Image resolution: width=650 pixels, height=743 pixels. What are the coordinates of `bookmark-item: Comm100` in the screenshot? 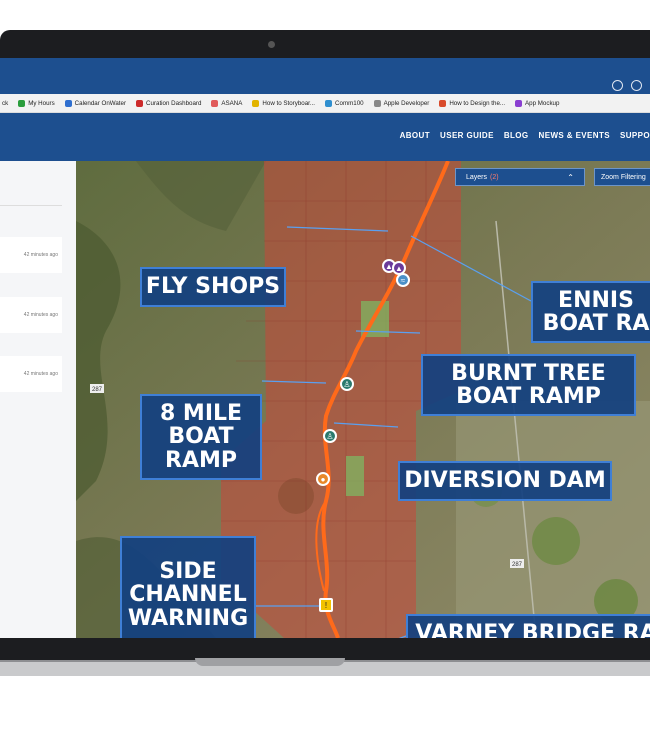 It's located at (344, 103).